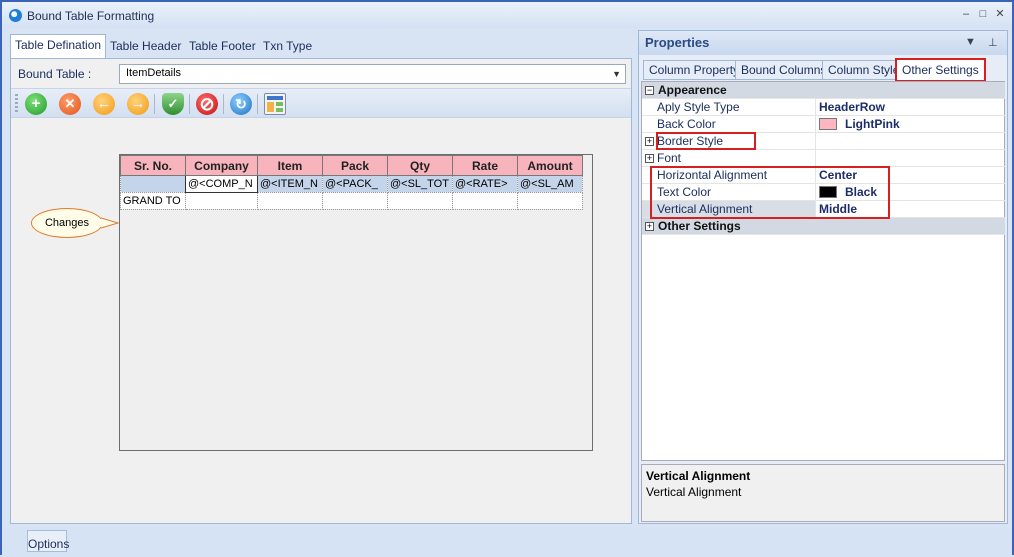  I want to click on bound-table-value: ItemDetails, so click(154, 73).